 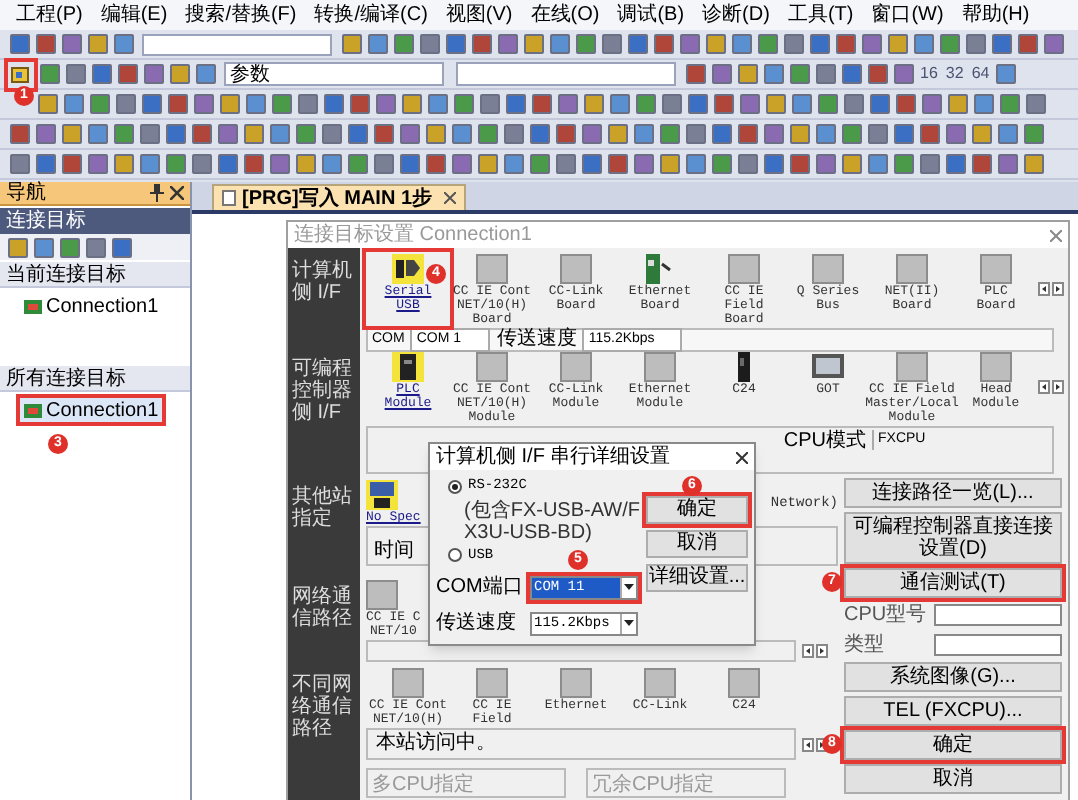 What do you see at coordinates (820, 15) in the screenshot?
I see `menu-item: 工具(T)` at bounding box center [820, 15].